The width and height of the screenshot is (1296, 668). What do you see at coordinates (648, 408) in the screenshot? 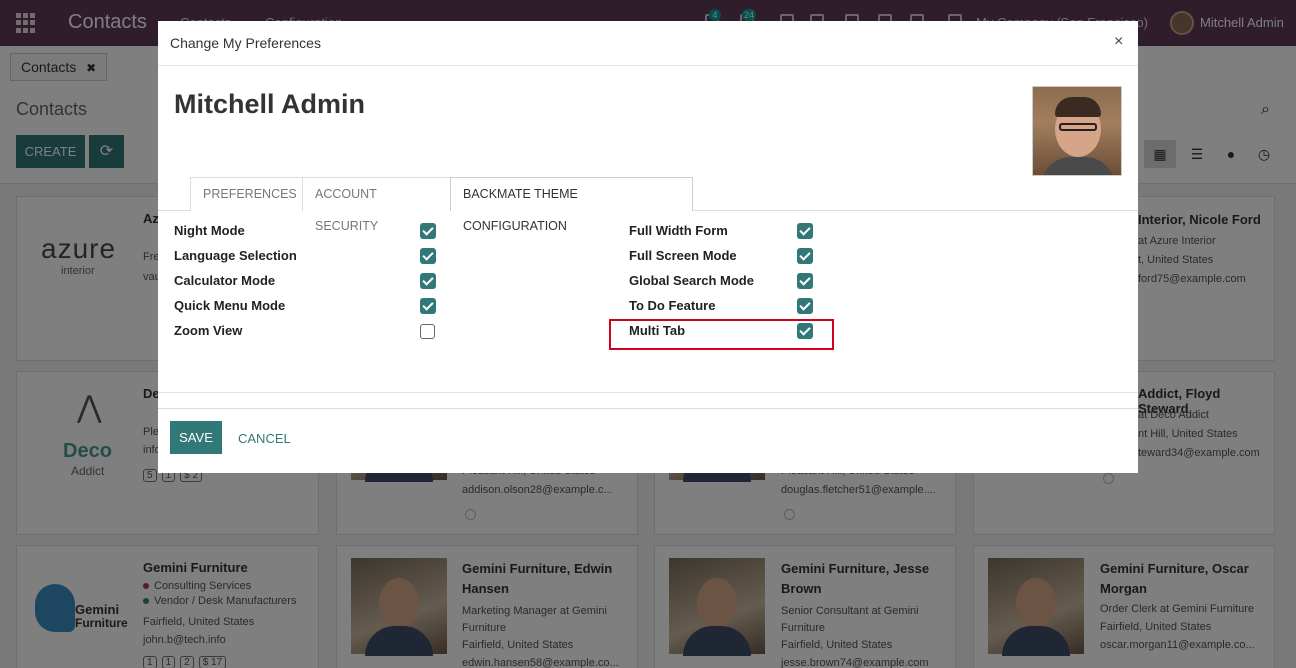
I see `footer-divider` at bounding box center [648, 408].